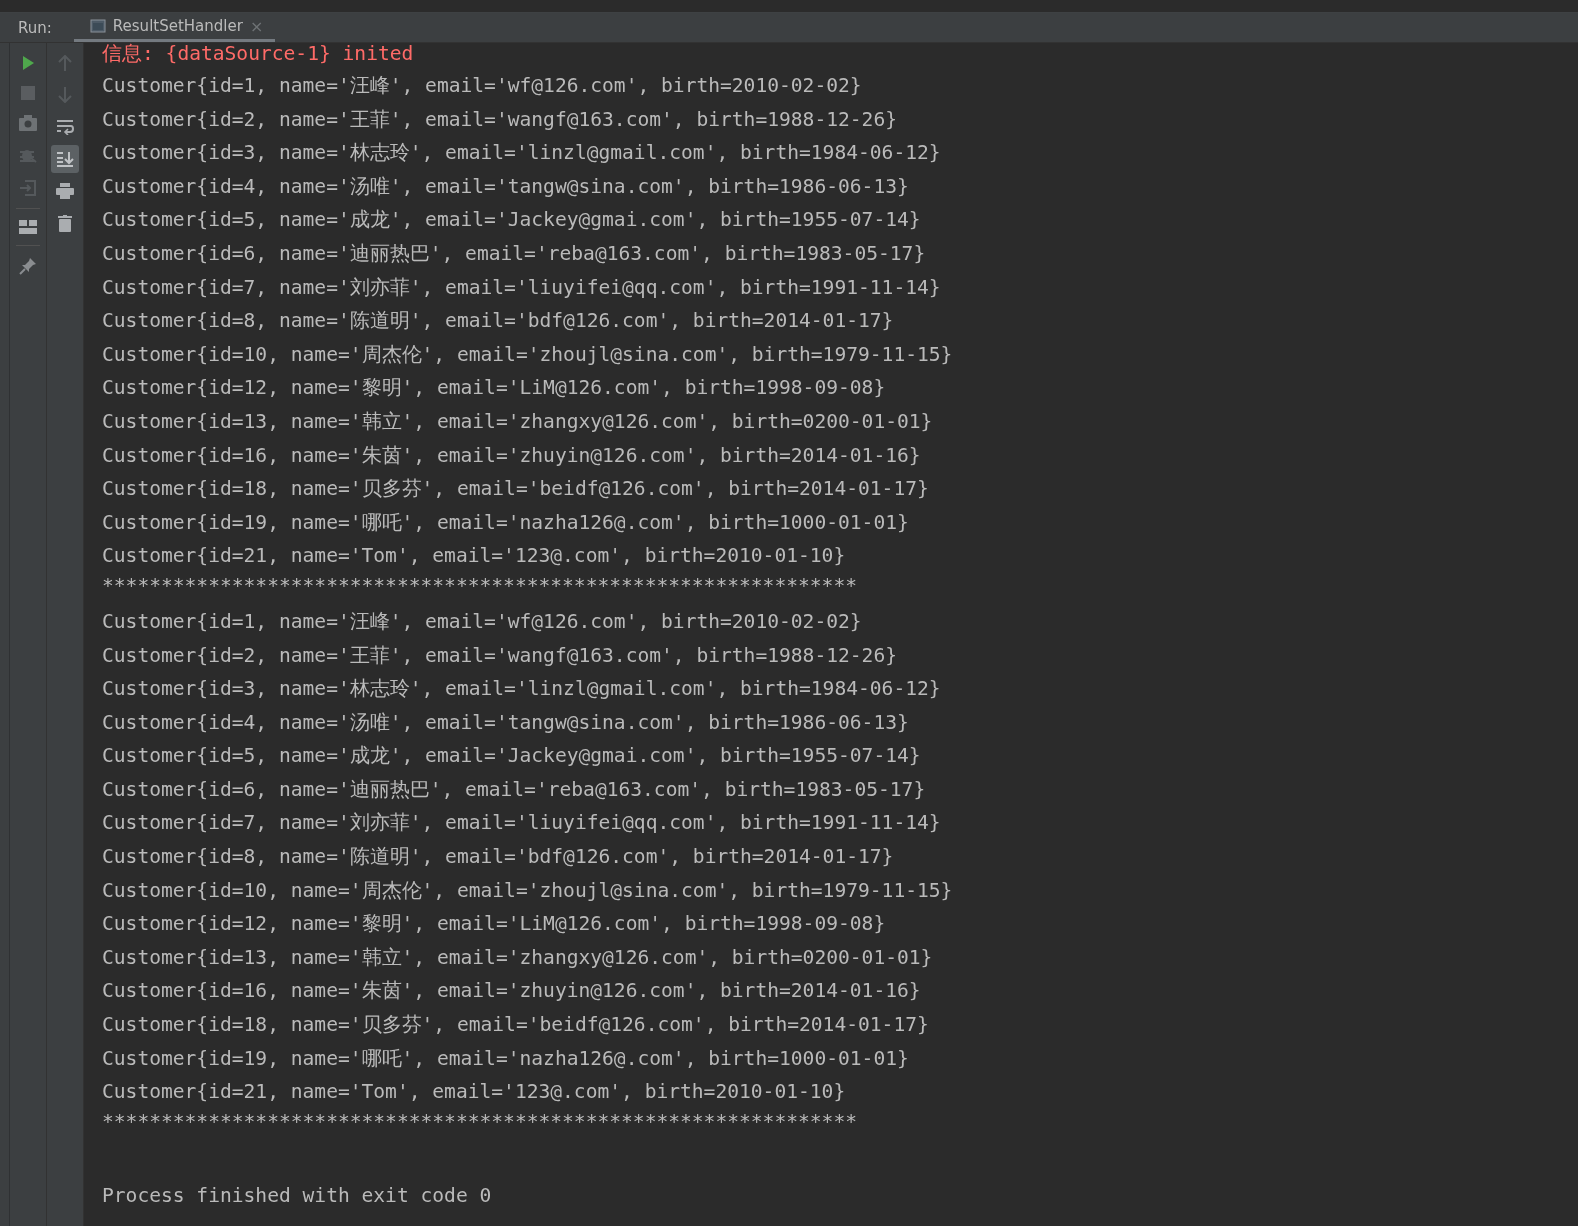 The height and width of the screenshot is (1226, 1578). Describe the element at coordinates (258, 53) in the screenshot. I see `console-line: 信息: {dataSource-1} inited` at that location.